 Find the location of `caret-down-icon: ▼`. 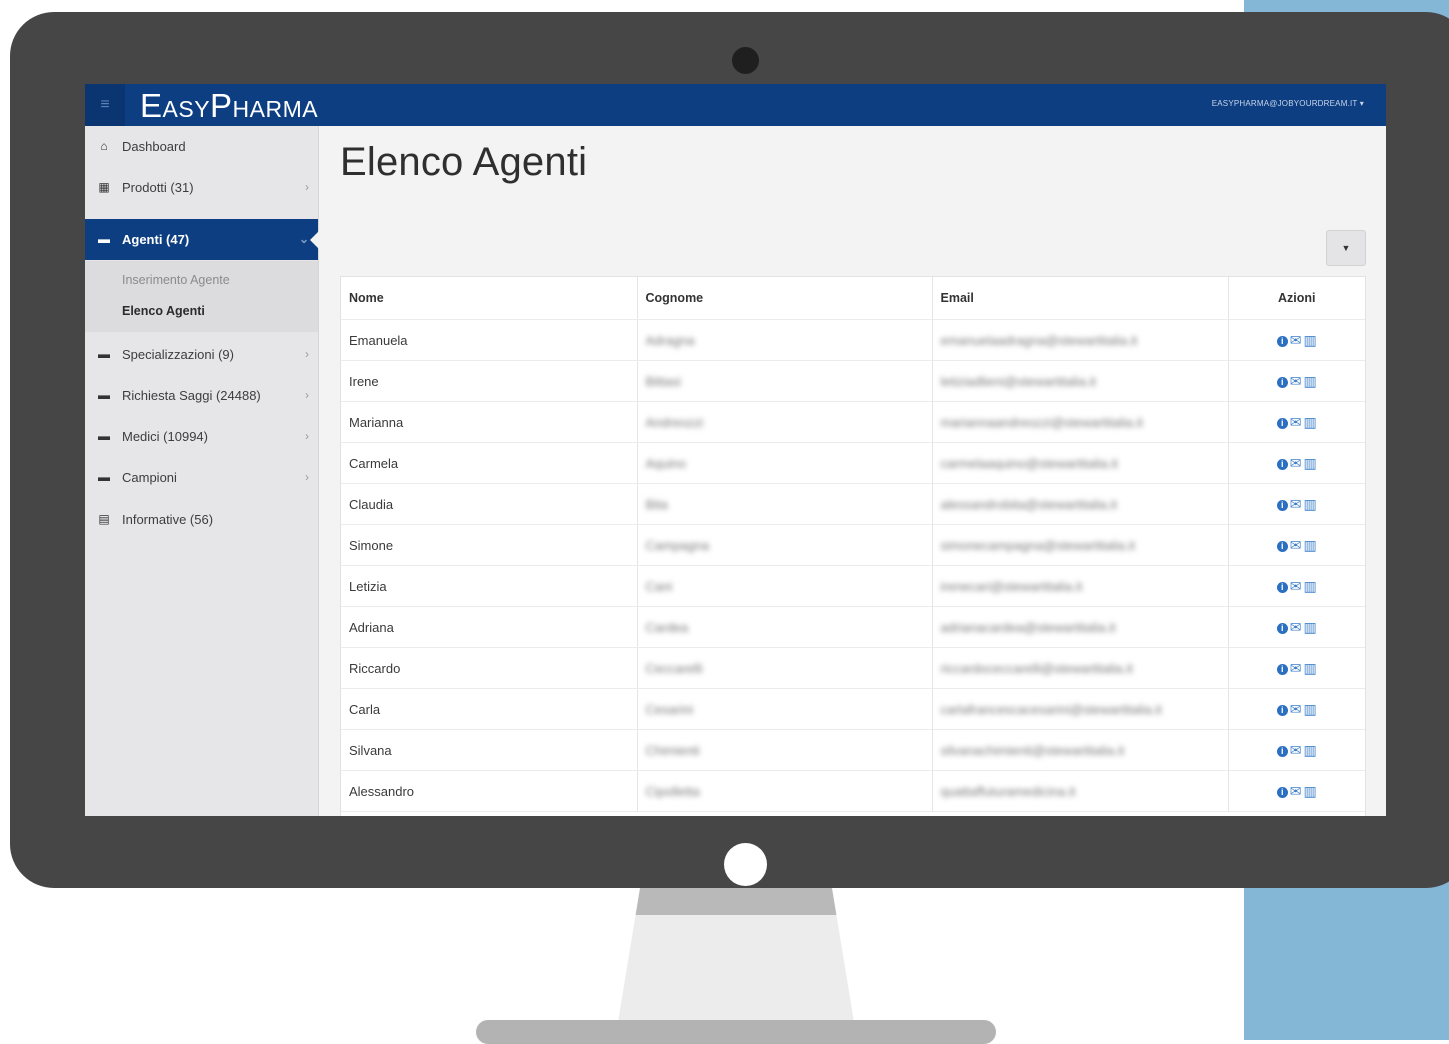

caret-down-icon: ▼ is located at coordinates (1346, 248).